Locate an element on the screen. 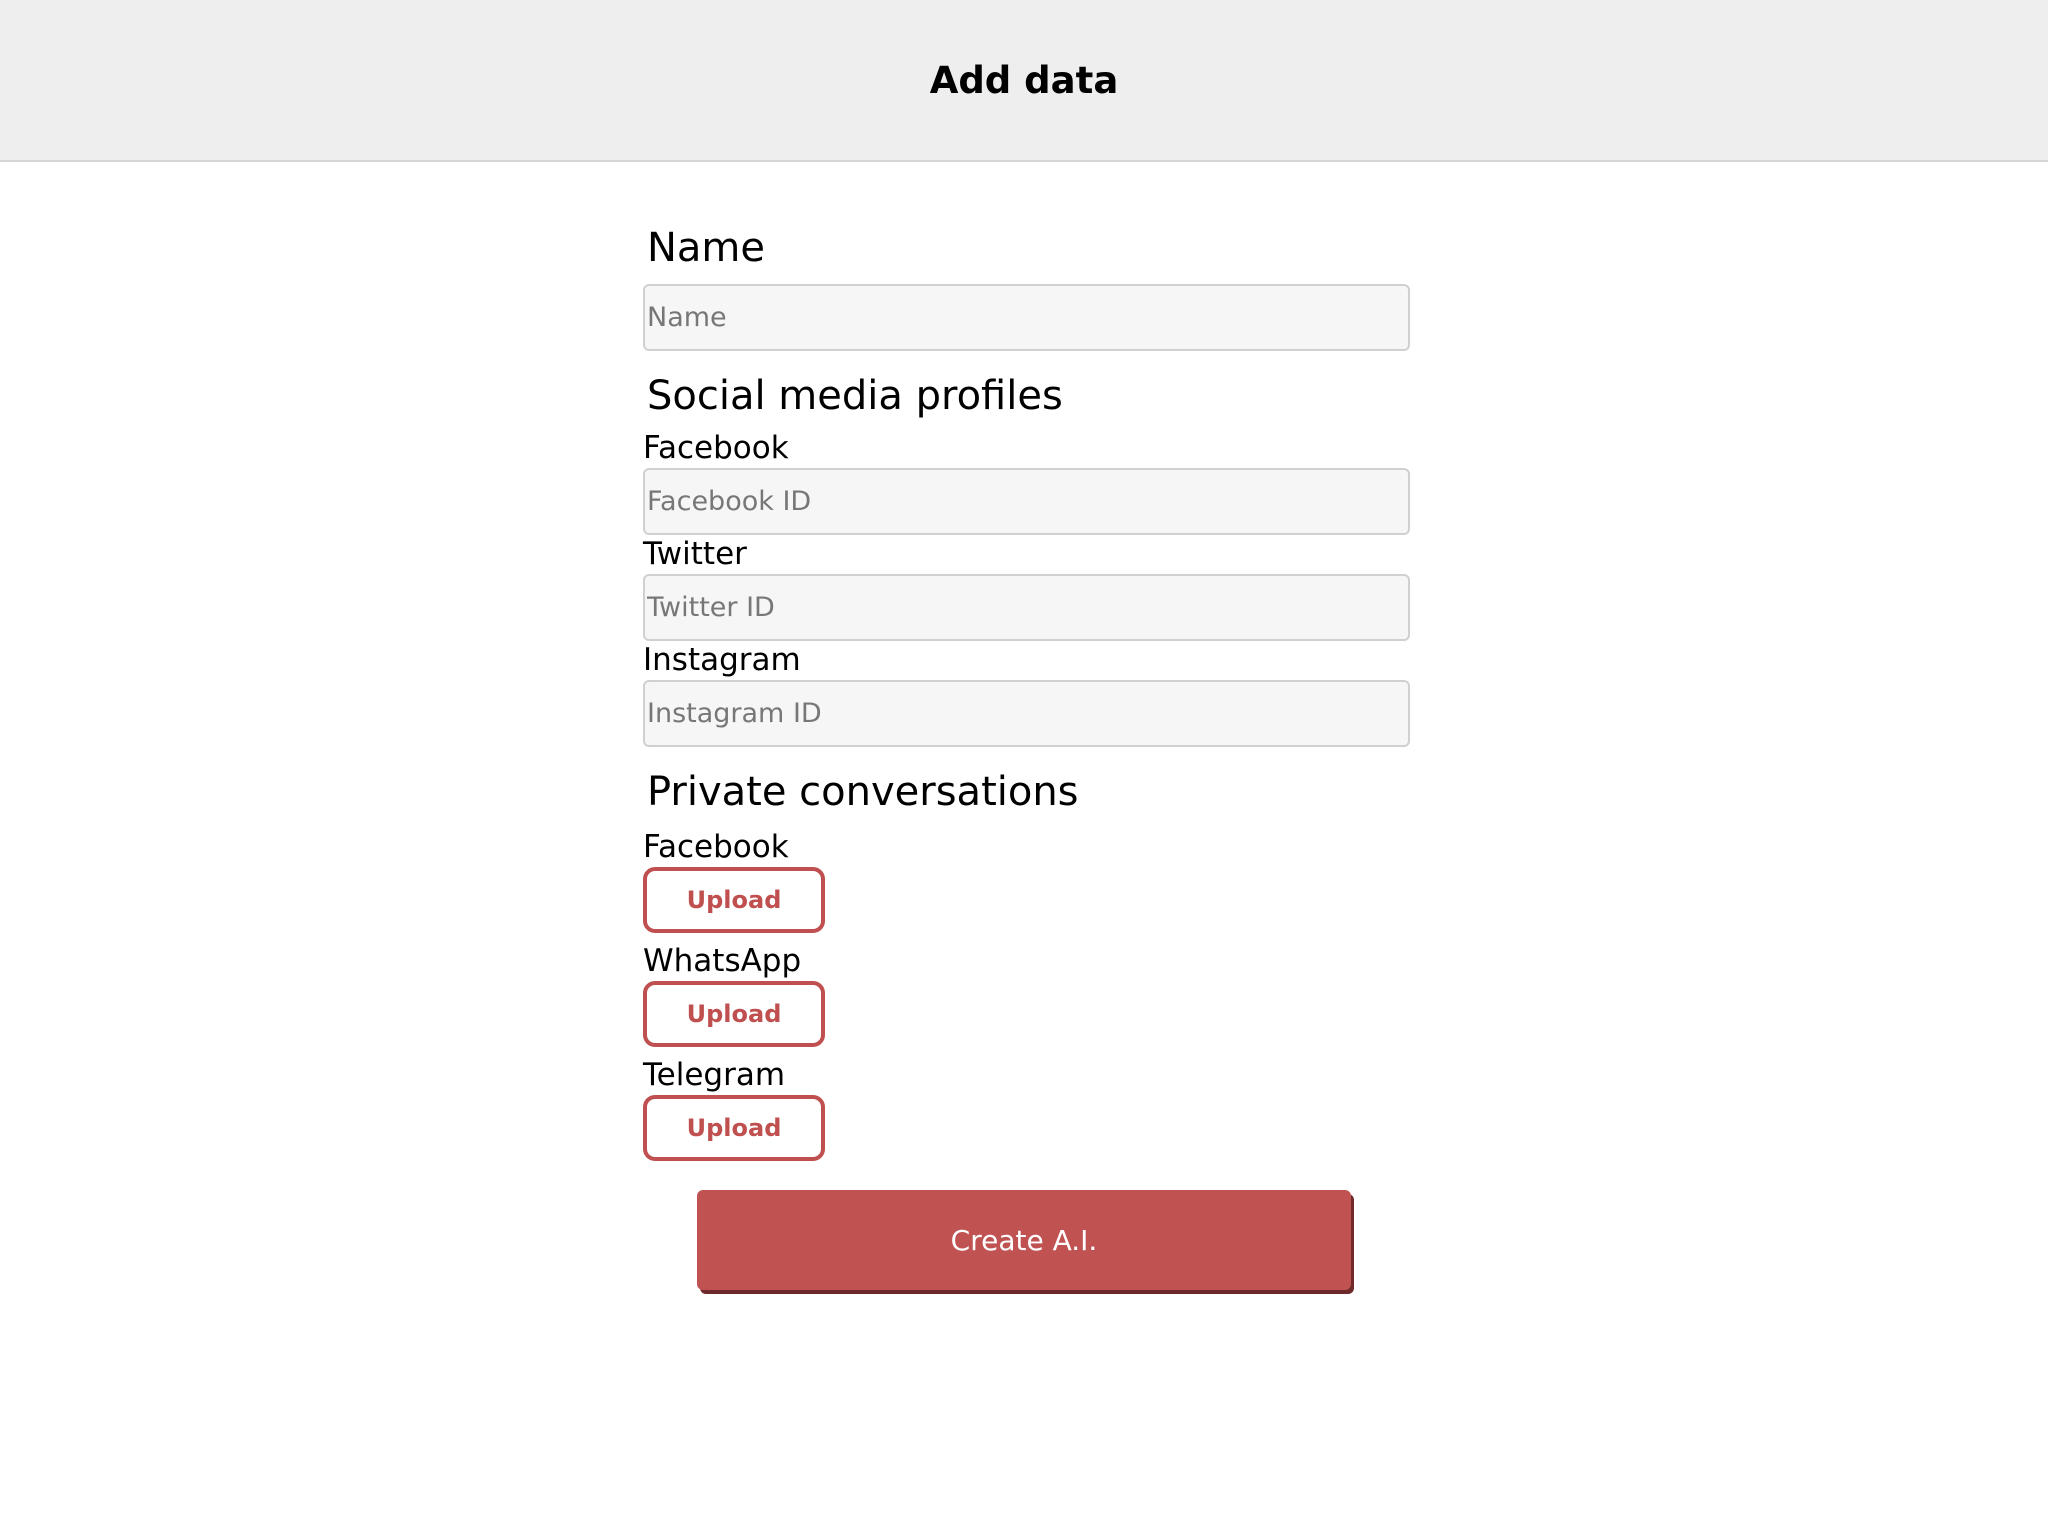 This screenshot has width=2048, height=1536. facebook-id-input is located at coordinates (1026, 501).